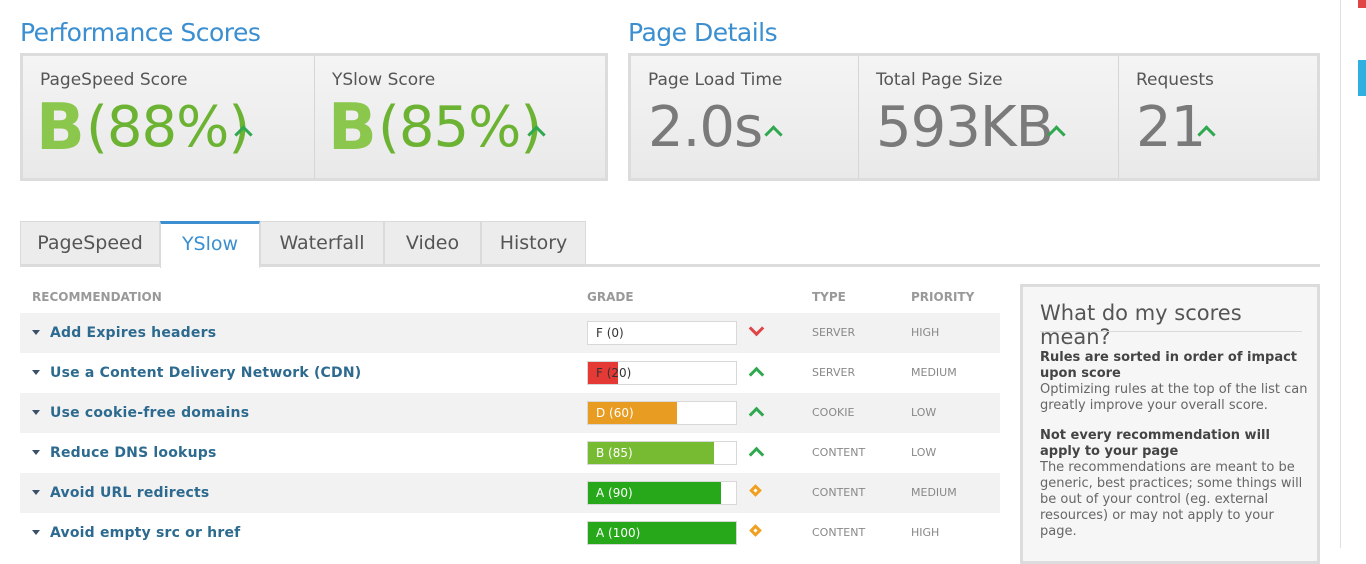 Image resolution: width=1366 pixels, height=564 pixels. I want to click on header-type: TYPE, so click(829, 297).